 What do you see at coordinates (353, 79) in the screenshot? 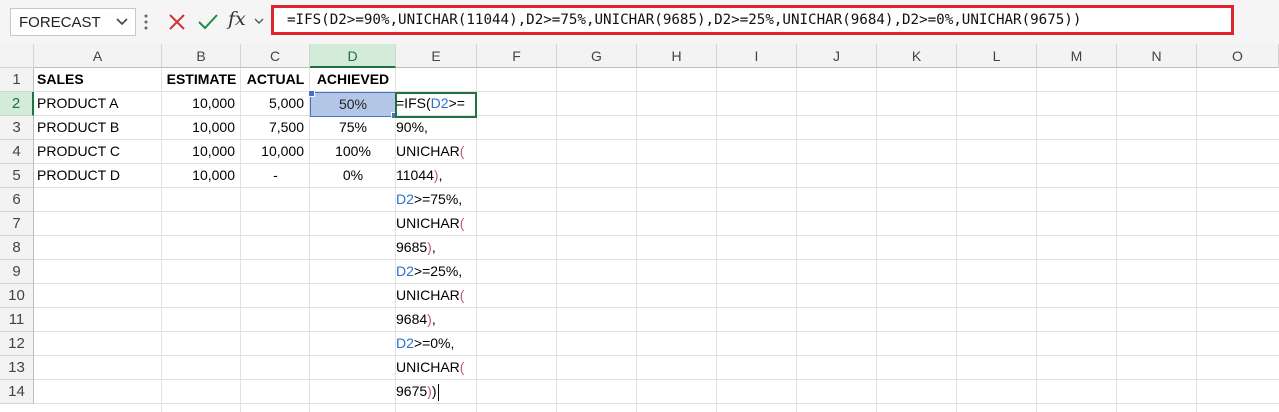
I see `cell-d1: ACHIEVED` at bounding box center [353, 79].